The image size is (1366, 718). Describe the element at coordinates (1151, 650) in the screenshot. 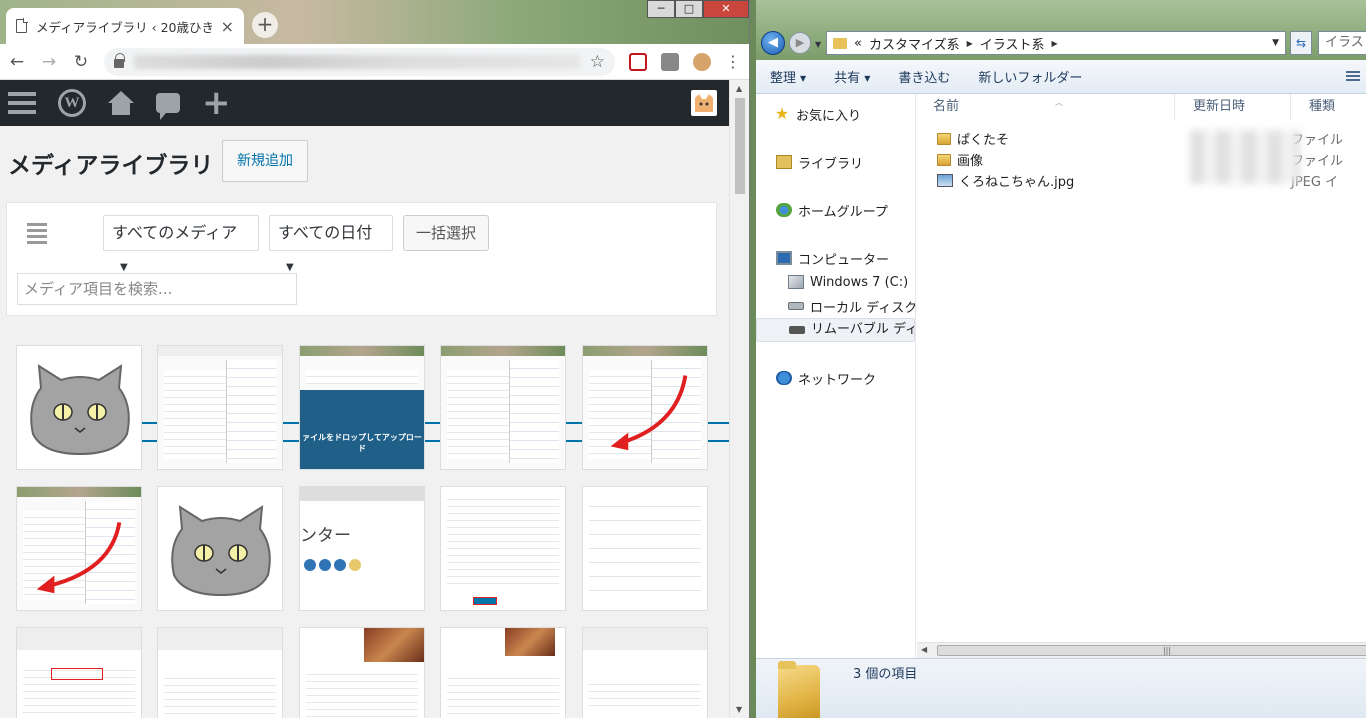

I see `scrollbar-thumb: |||` at that location.